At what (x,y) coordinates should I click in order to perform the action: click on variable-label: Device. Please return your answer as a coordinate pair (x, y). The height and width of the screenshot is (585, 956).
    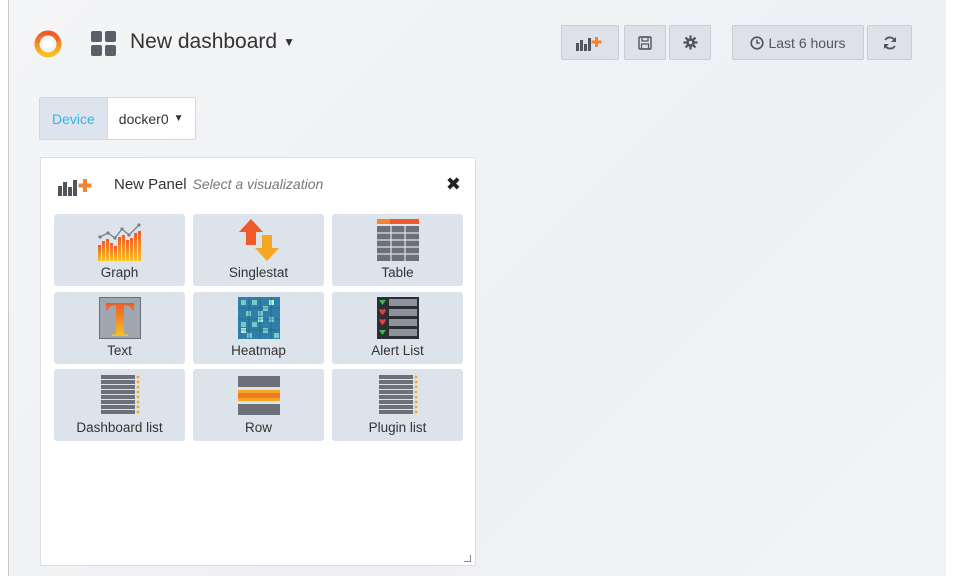
    Looking at the image, I should click on (74, 118).